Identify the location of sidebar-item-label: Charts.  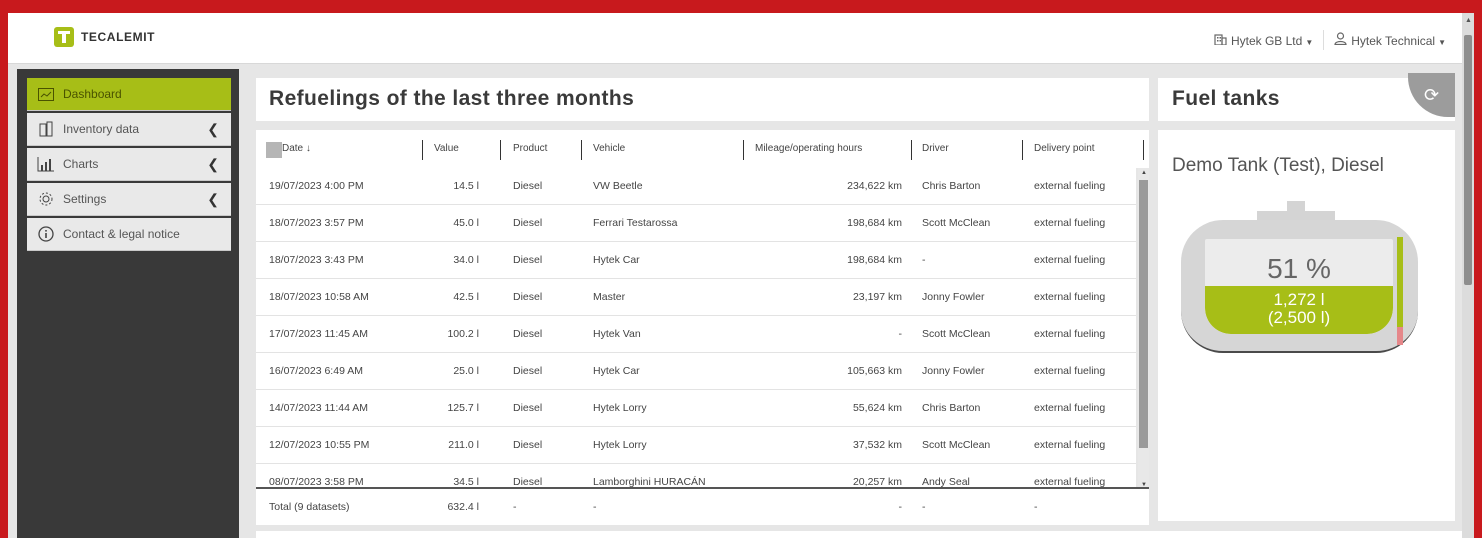
(81, 164).